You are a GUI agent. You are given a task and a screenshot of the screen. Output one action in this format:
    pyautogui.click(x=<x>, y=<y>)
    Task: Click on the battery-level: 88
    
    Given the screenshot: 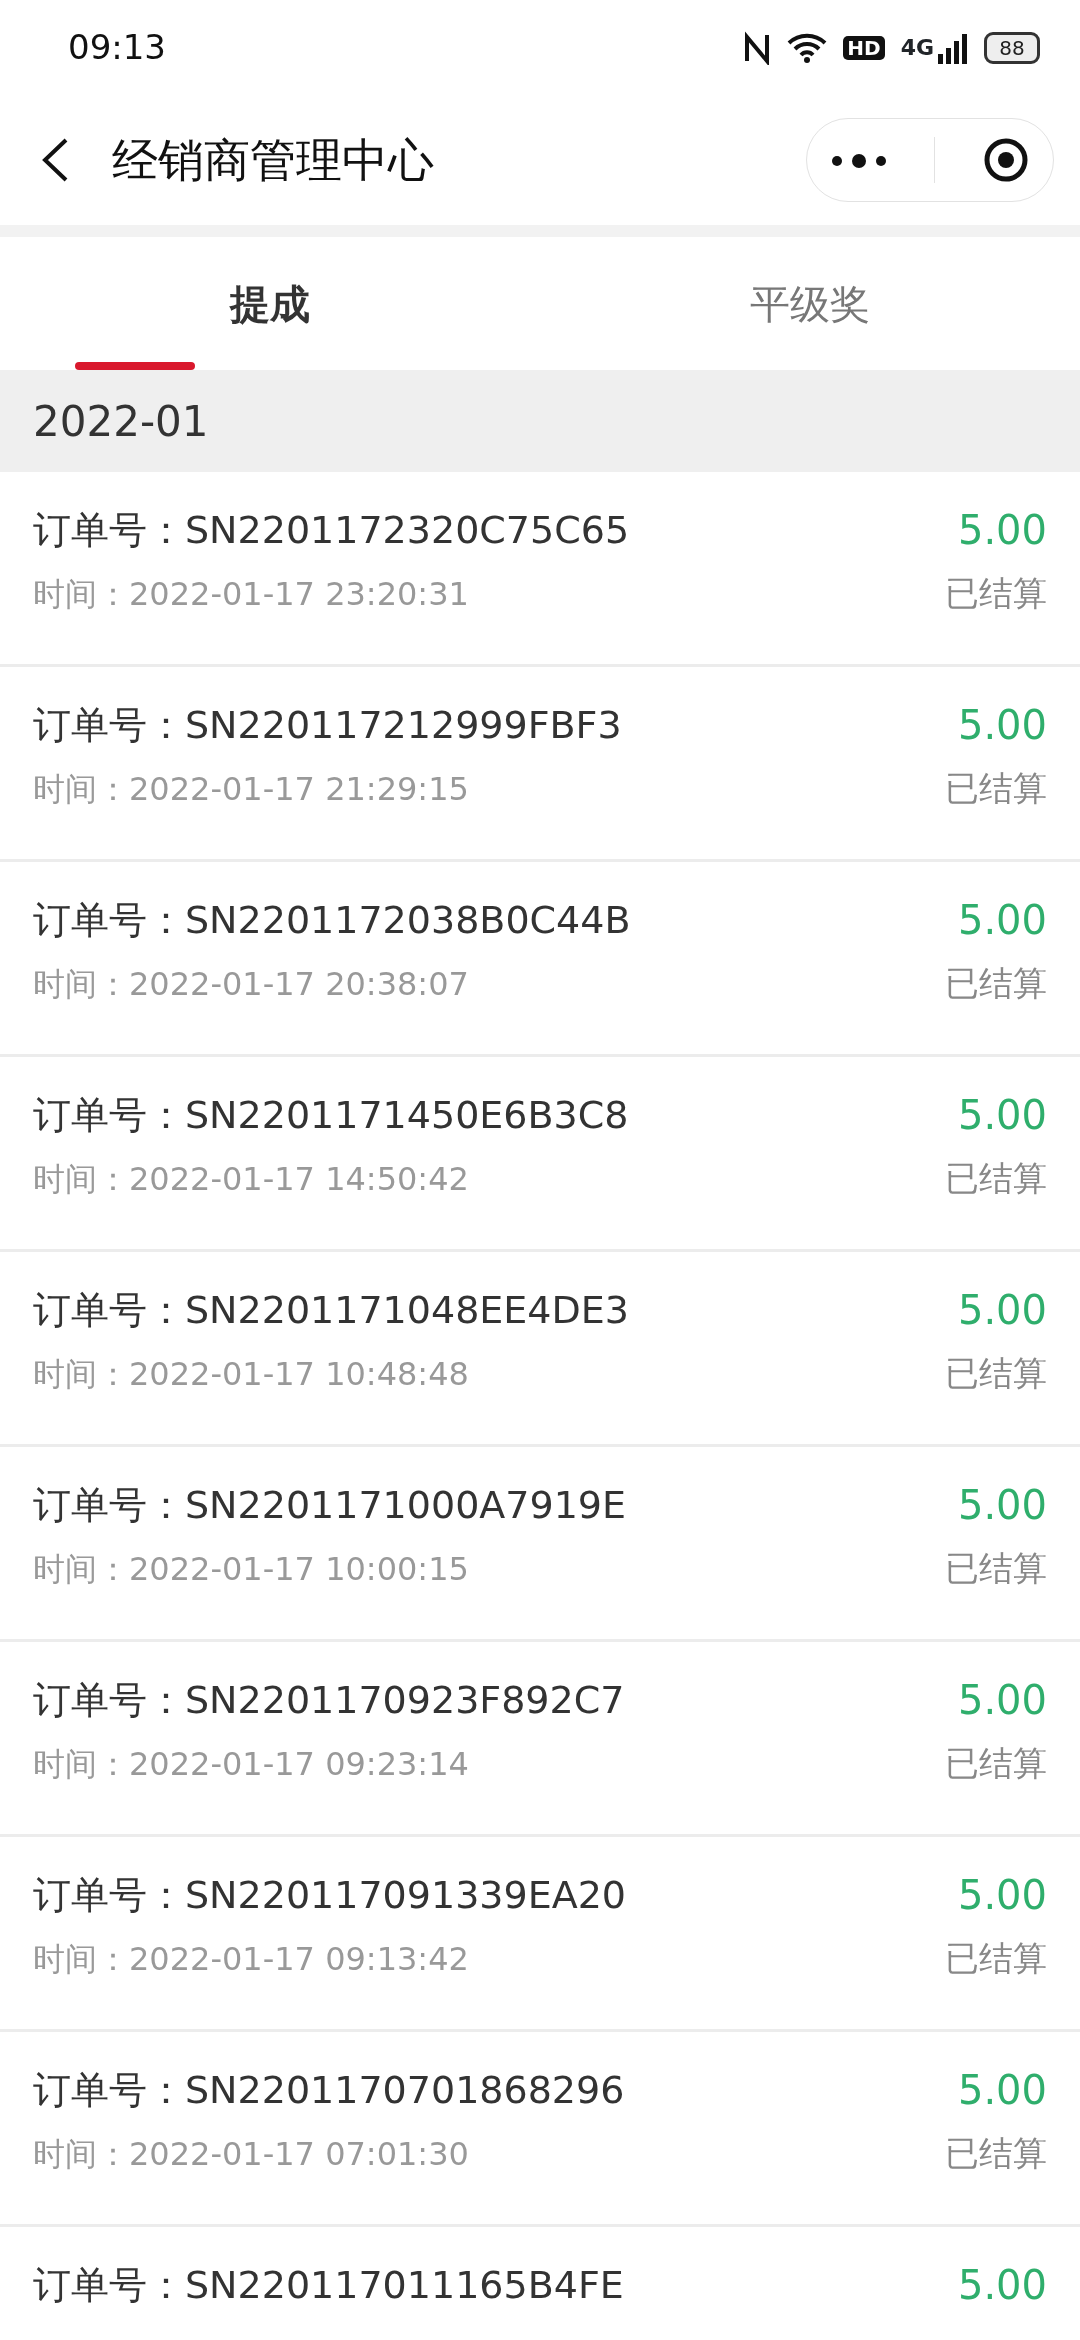 What is the action you would take?
    pyautogui.click(x=1012, y=47)
    